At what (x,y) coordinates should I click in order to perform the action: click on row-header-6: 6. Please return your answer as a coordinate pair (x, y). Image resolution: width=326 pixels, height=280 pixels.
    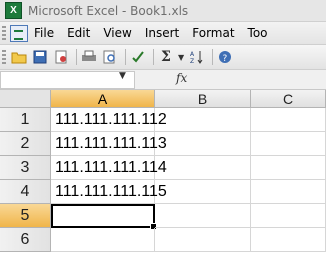
    Looking at the image, I should click on (25, 240).